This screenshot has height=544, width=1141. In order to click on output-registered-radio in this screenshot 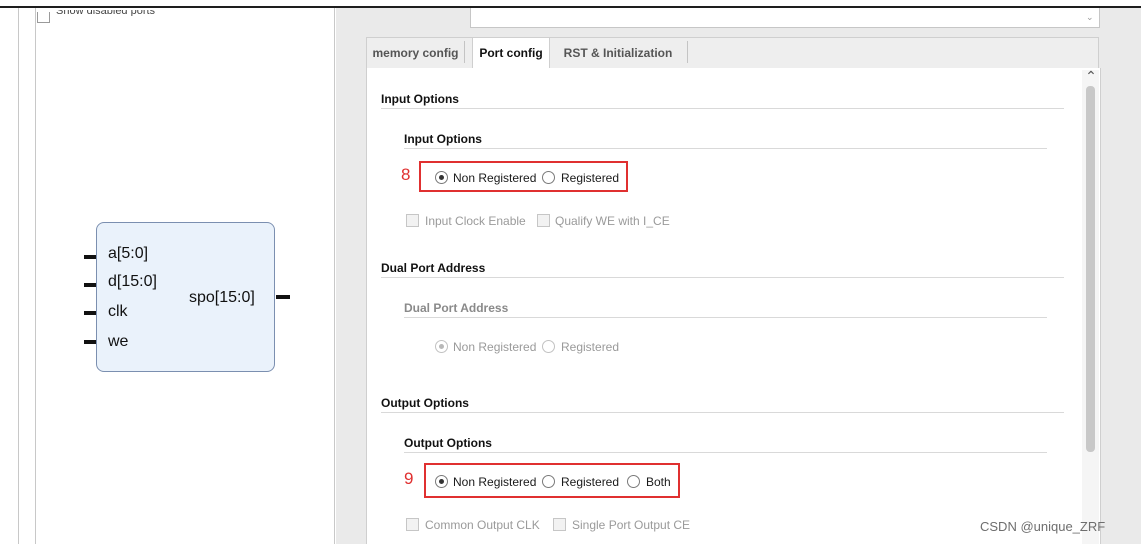, I will do `click(548, 481)`.